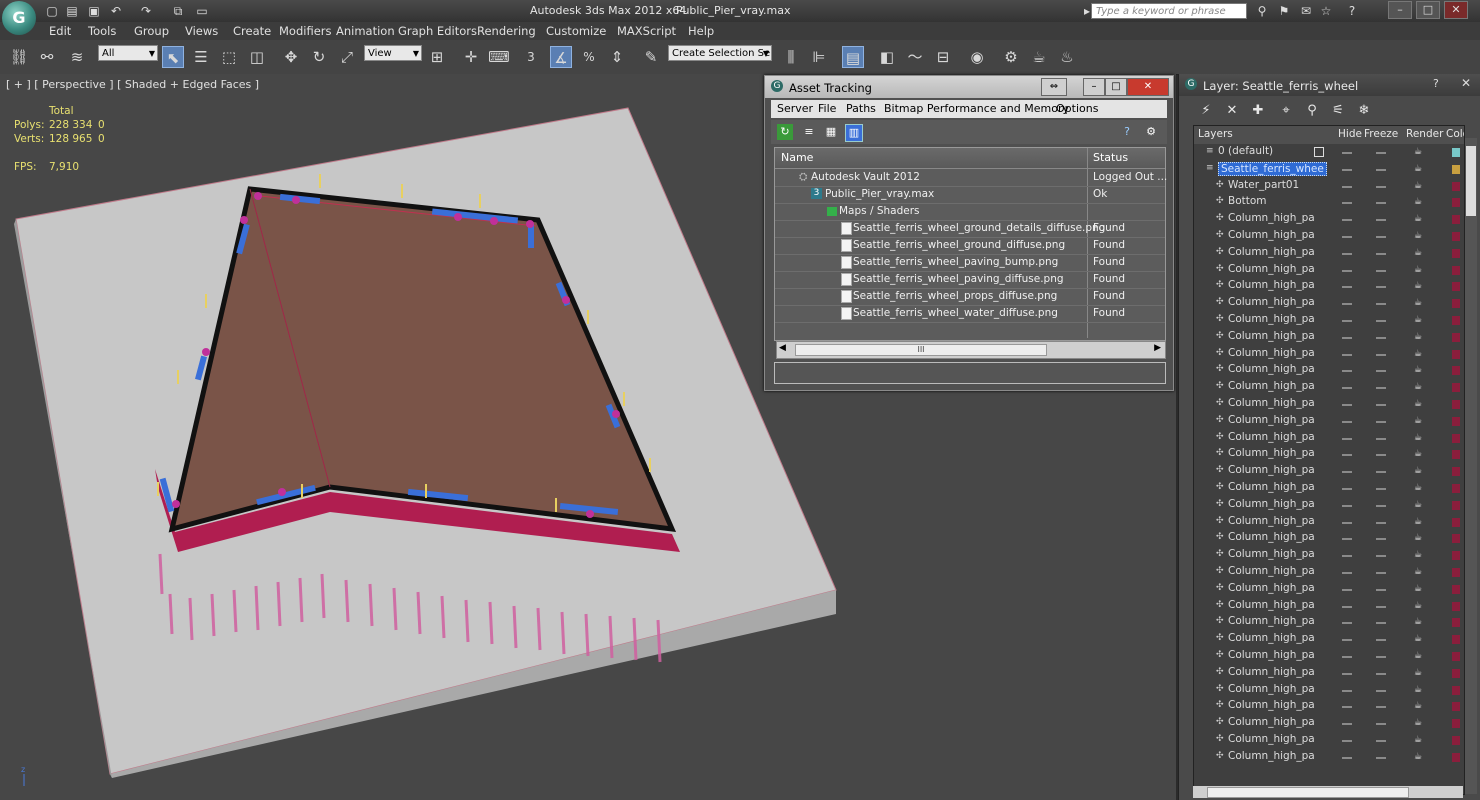 The width and height of the screenshot is (1480, 800). What do you see at coordinates (1157, 348) in the screenshot?
I see `scroll-right-icon: ▶` at bounding box center [1157, 348].